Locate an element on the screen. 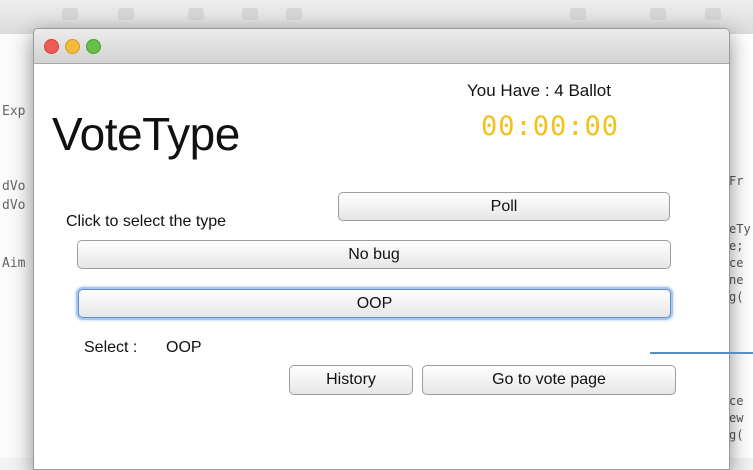 This screenshot has height=470, width=753. code-fragment: Exp is located at coordinates (14, 111).